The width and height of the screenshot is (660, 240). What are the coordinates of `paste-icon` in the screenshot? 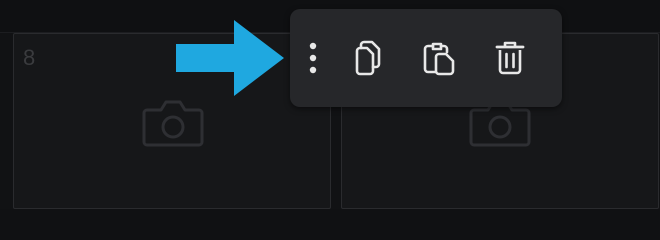 It's located at (439, 59).